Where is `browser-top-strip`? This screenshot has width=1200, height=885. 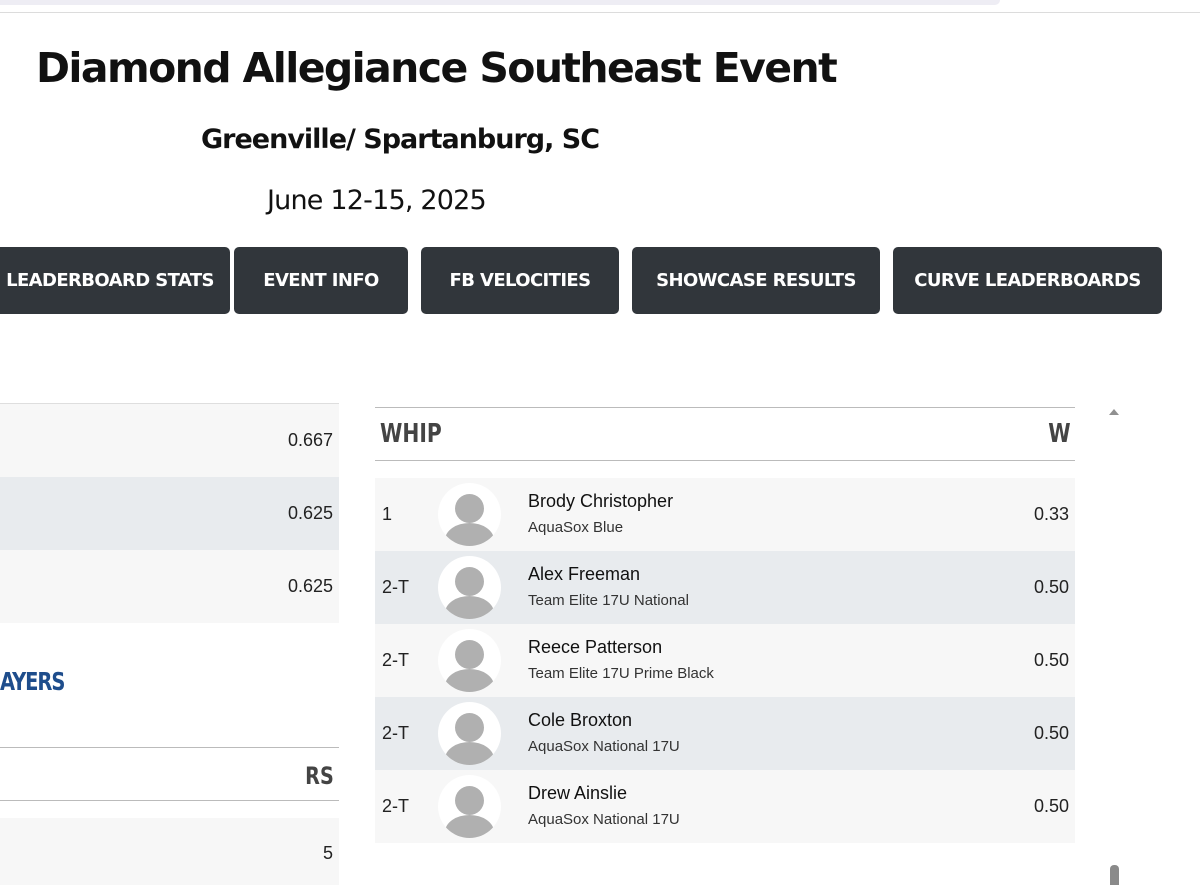
browser-top-strip is located at coordinates (500, 2).